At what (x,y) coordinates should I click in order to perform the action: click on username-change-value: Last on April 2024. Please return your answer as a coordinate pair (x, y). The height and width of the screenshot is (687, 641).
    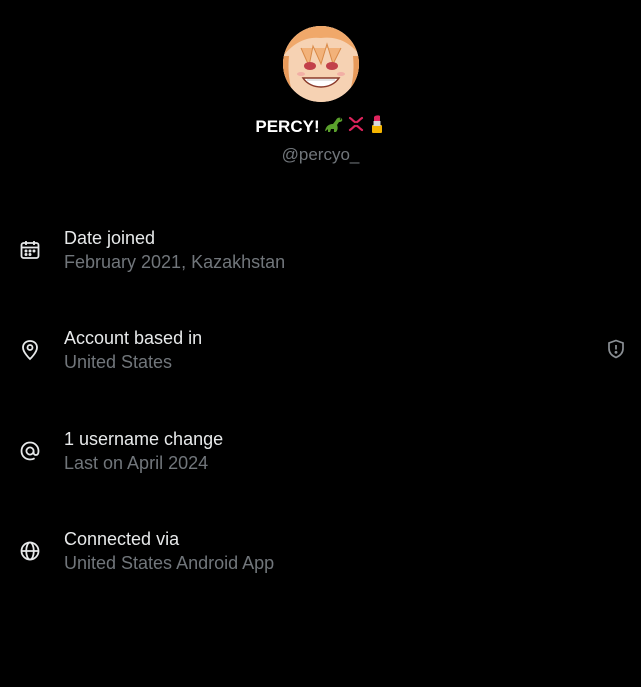
    Looking at the image, I should click on (136, 463).